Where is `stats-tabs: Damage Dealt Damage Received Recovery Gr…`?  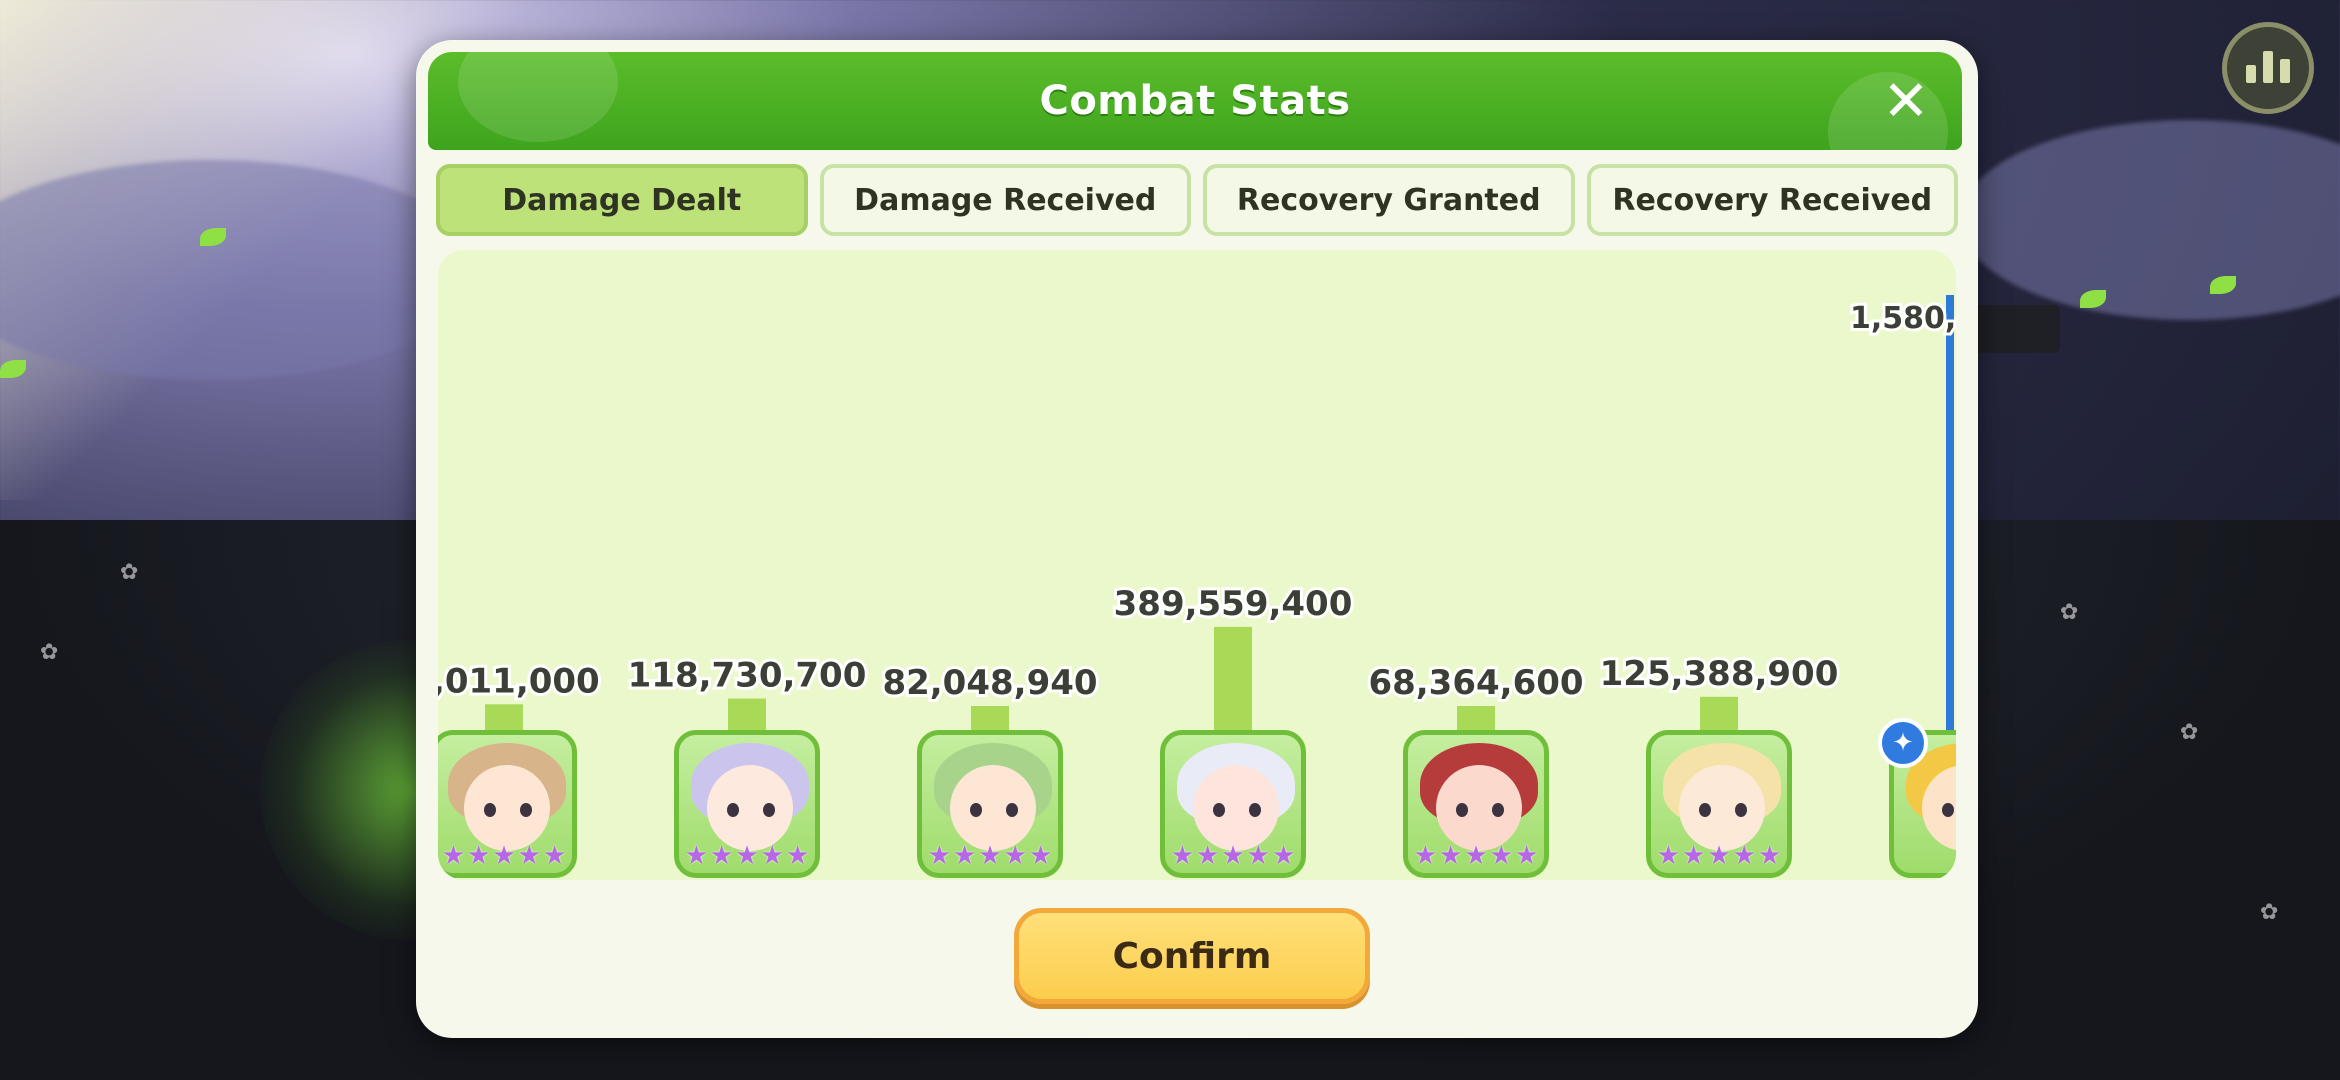
stats-tabs: Damage Dealt Damage Received Recovery Gr… is located at coordinates (1197, 200).